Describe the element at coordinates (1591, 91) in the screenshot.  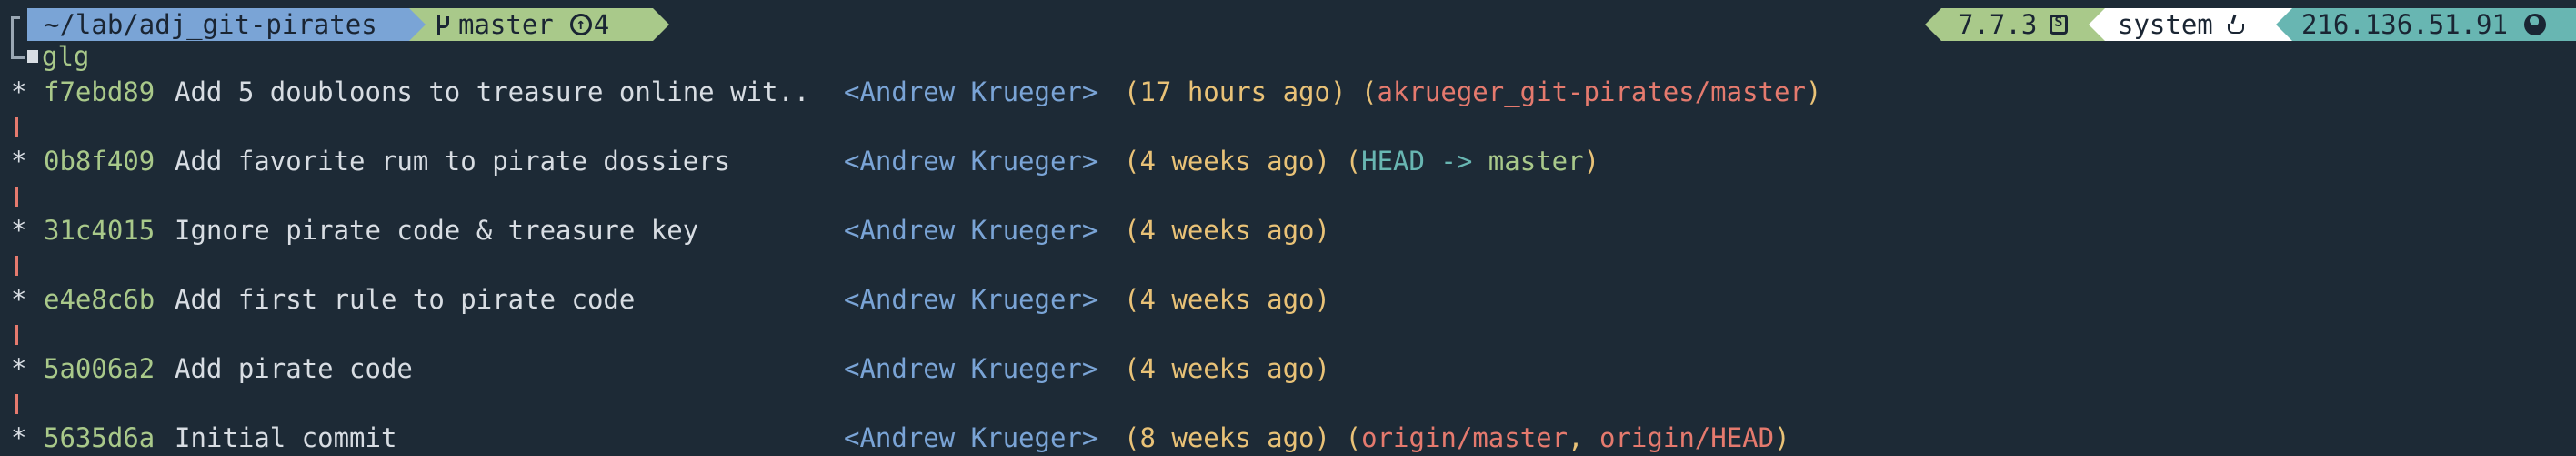
I see `ref-name: akrueger_git-pirates/master` at that location.